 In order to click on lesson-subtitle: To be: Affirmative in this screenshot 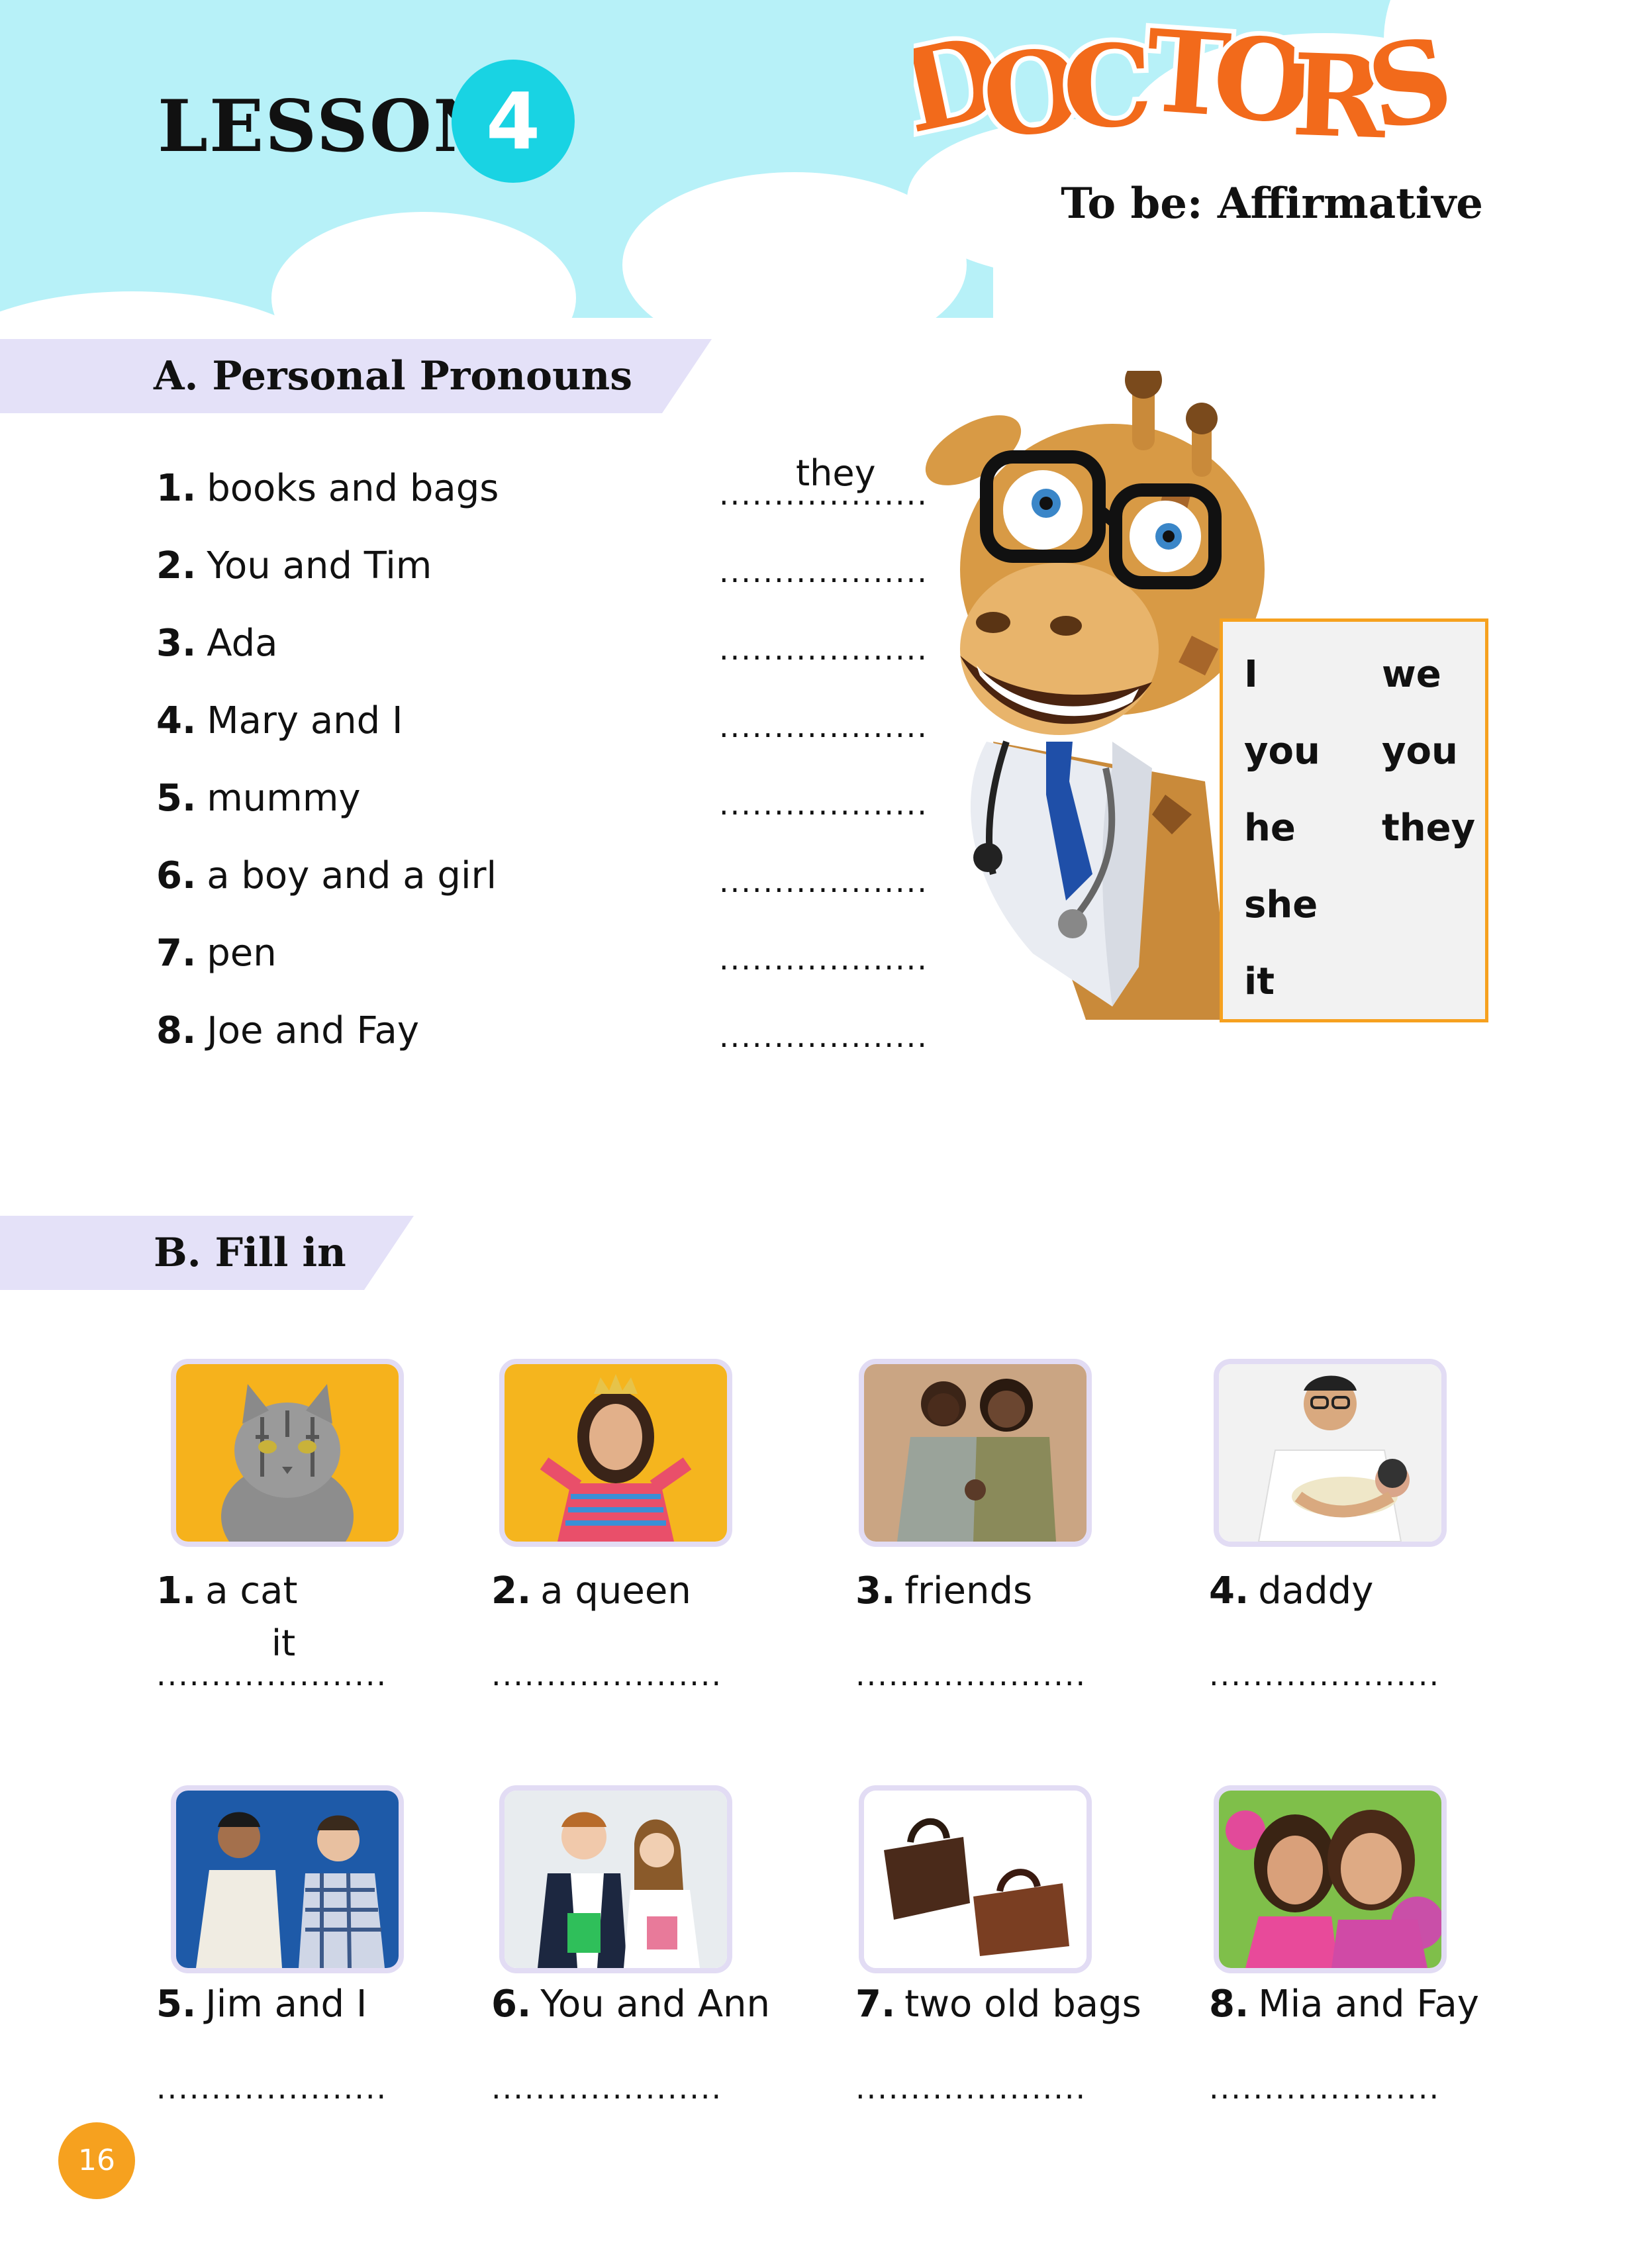, I will do `click(1272, 204)`.